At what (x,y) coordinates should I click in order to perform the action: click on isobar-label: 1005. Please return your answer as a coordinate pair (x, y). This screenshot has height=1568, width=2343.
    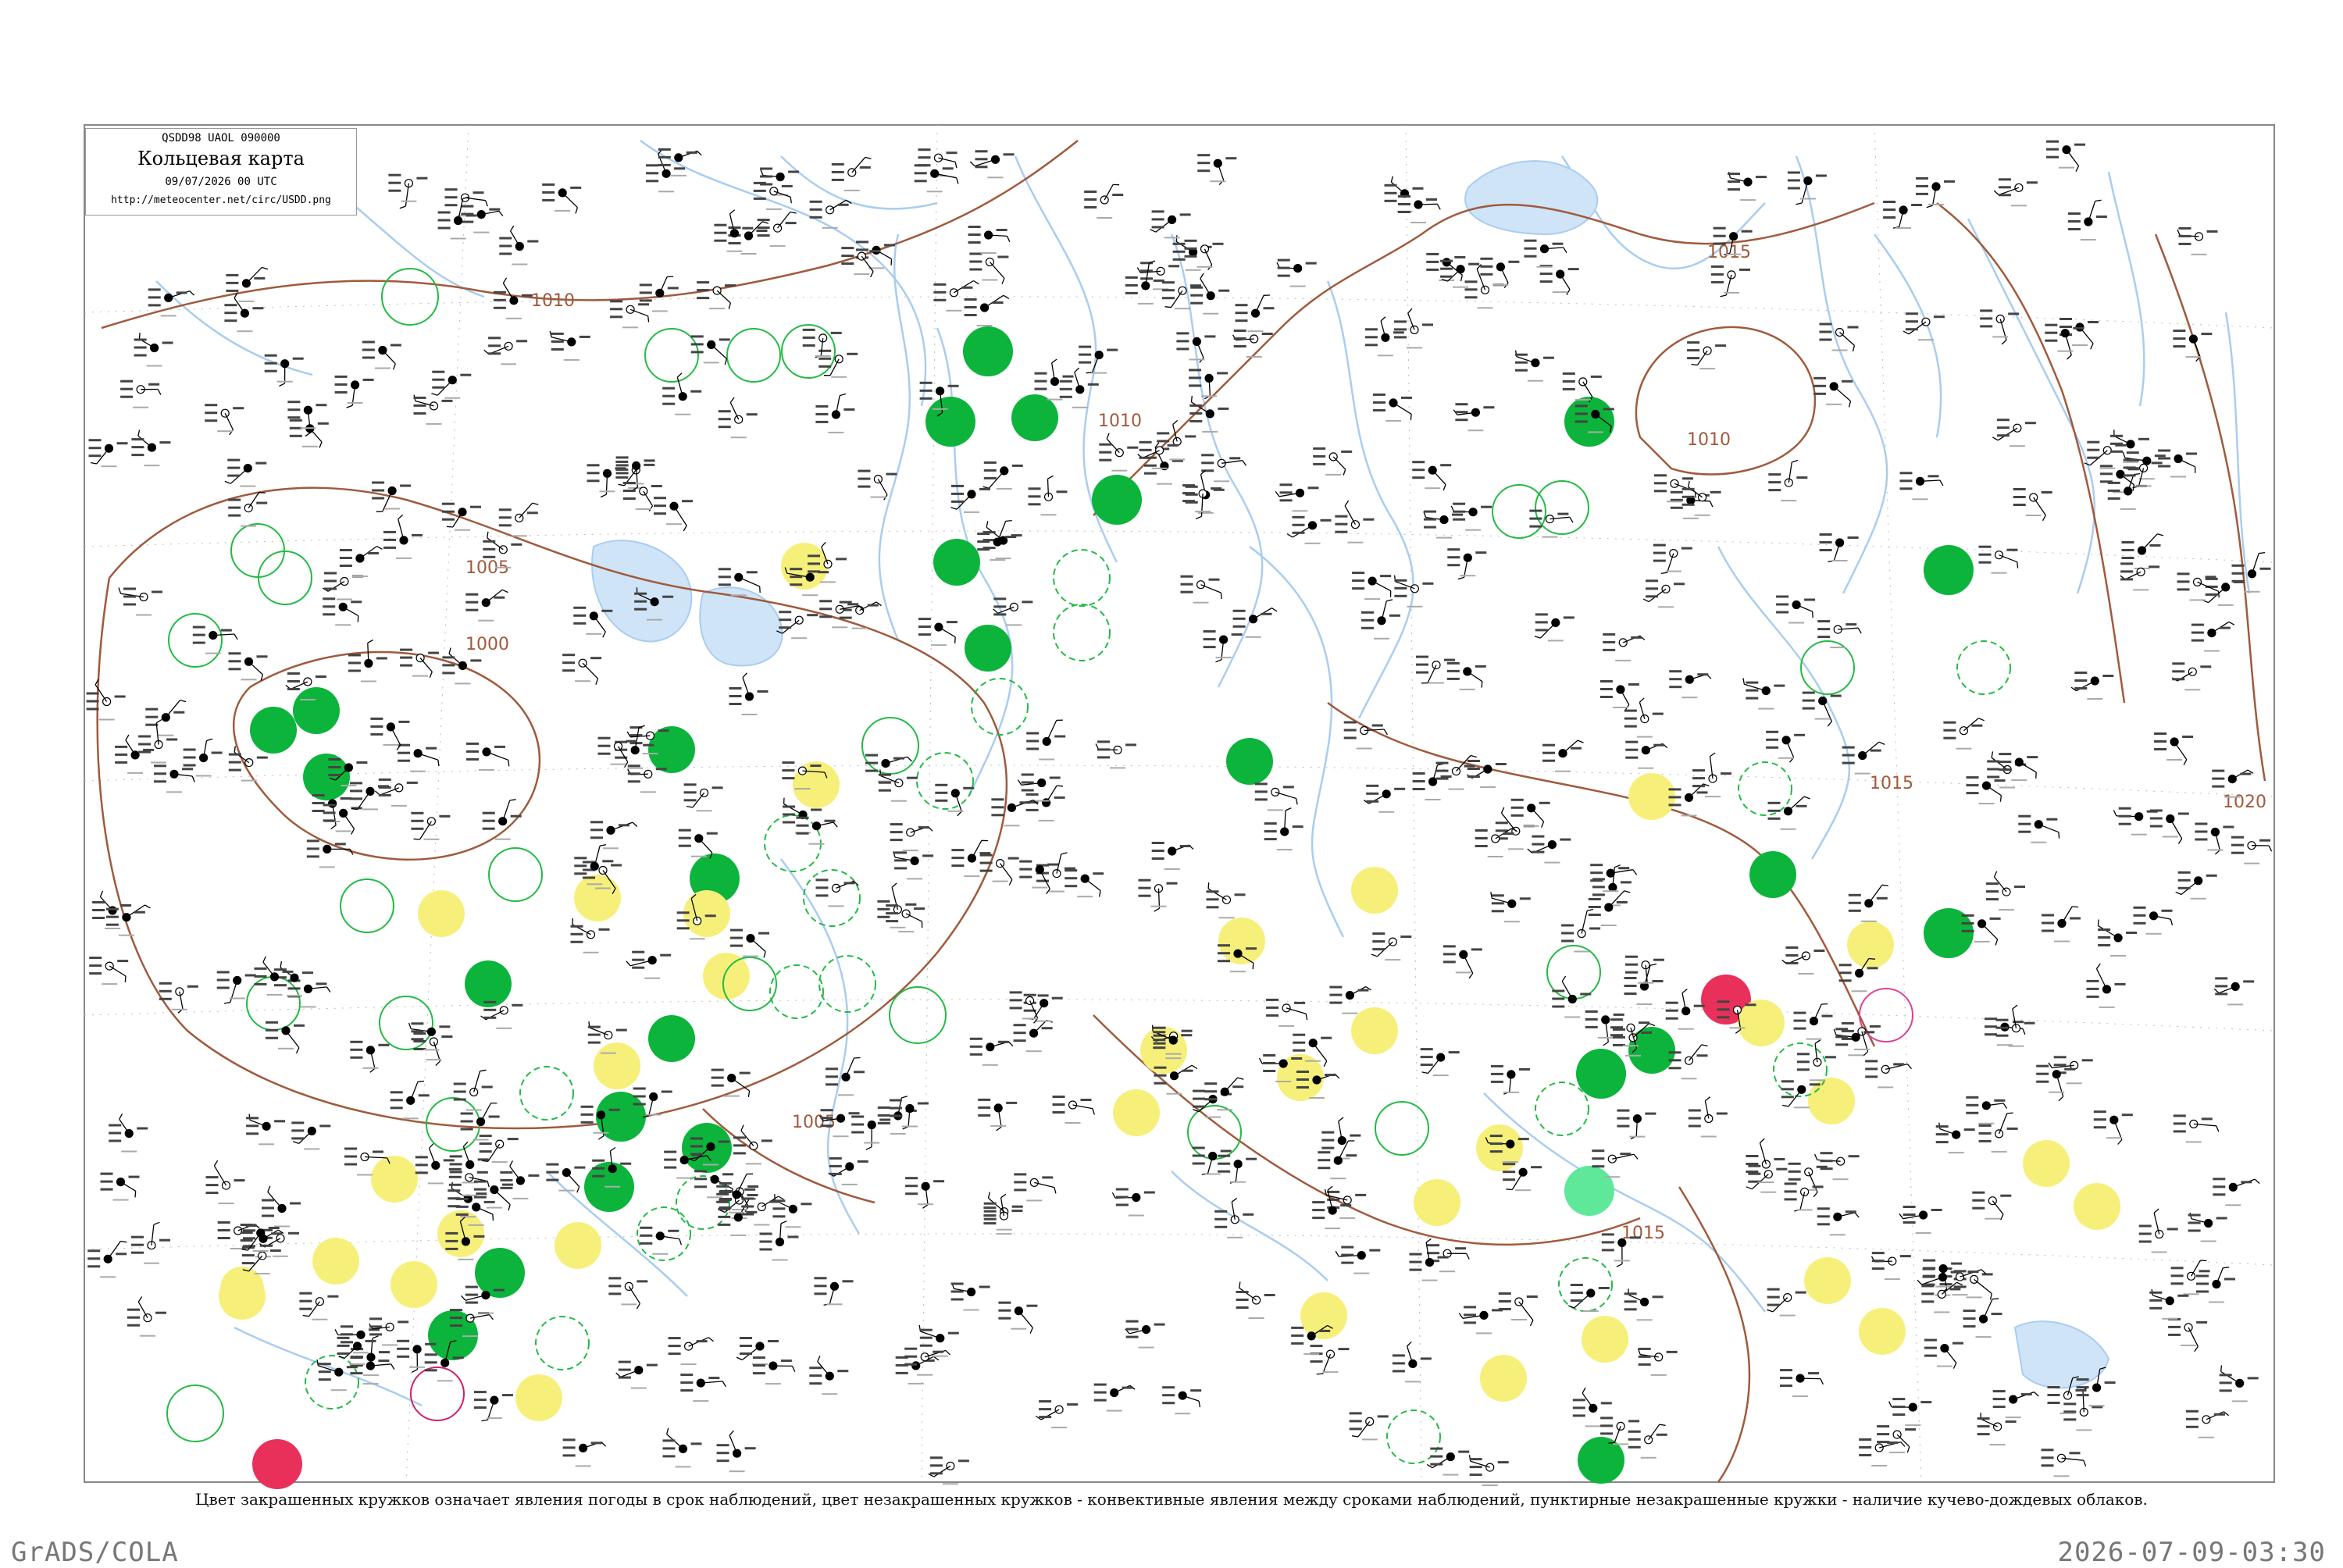
    Looking at the image, I should click on (814, 1122).